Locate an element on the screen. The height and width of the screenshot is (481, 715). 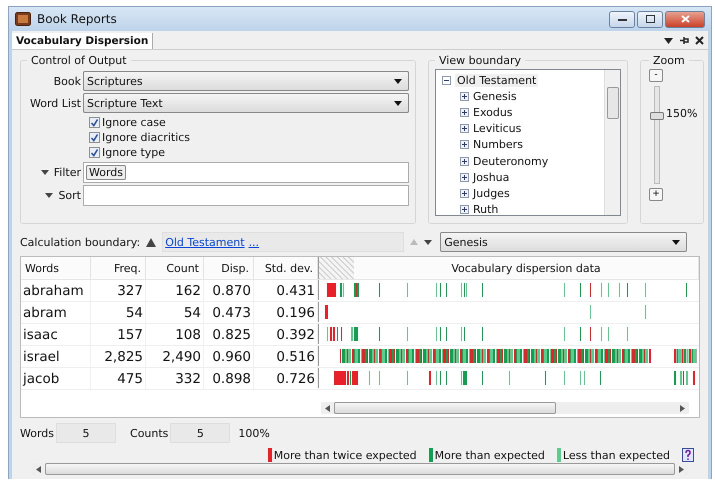
table-cell: 0.196 is located at coordinates (286, 312).